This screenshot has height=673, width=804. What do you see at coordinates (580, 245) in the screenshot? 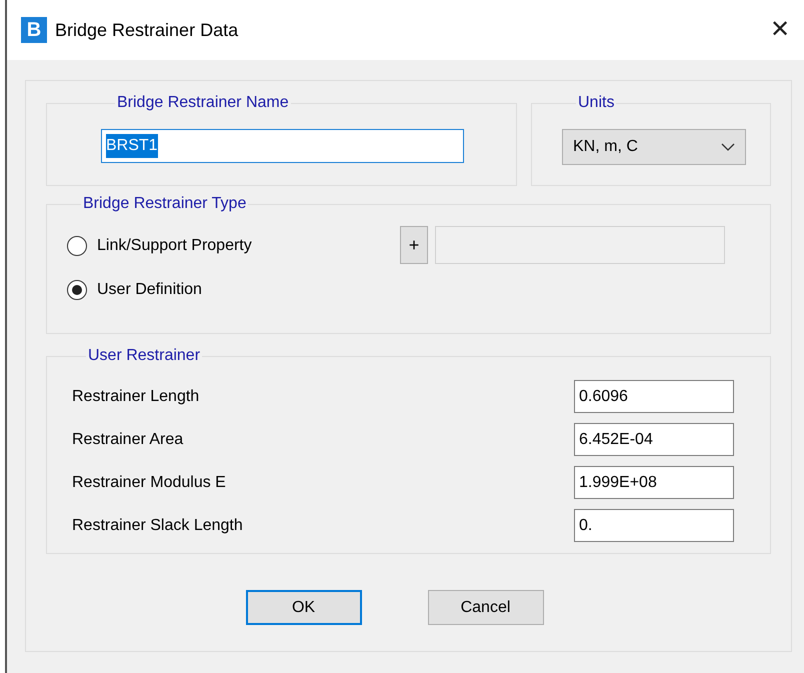
I see `property-field` at bounding box center [580, 245].